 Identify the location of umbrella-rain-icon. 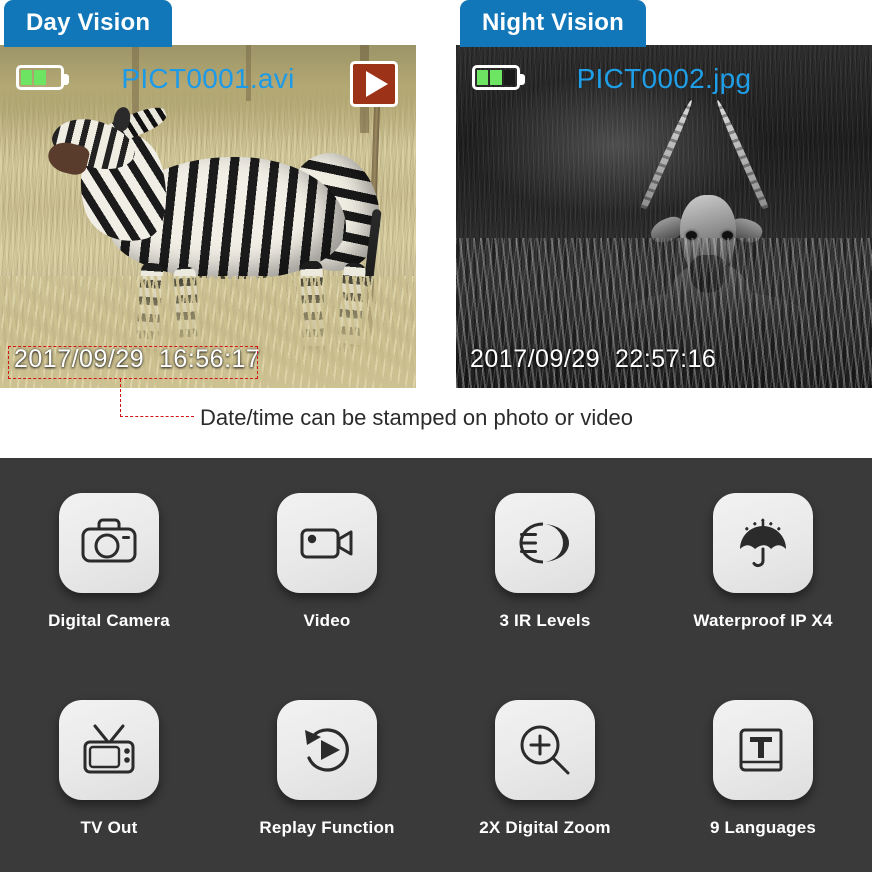
(763, 542).